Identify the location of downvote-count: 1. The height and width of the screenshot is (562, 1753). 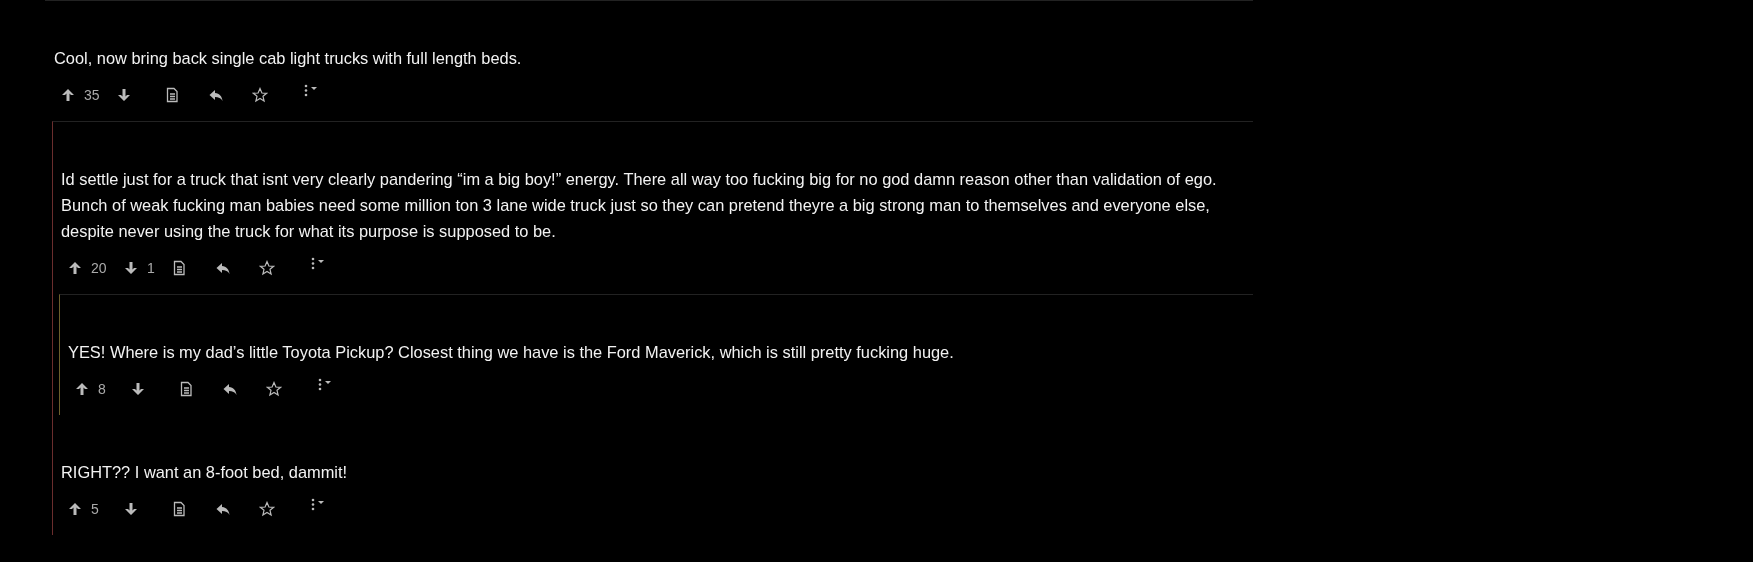
(151, 268).